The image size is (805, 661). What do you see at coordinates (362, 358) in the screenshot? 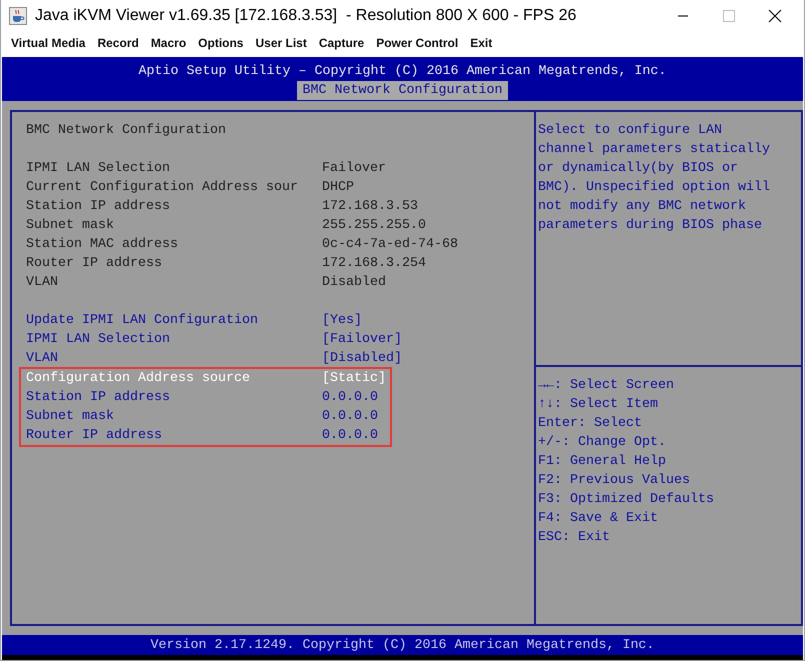
I see `setting-value: [Disabled]` at bounding box center [362, 358].